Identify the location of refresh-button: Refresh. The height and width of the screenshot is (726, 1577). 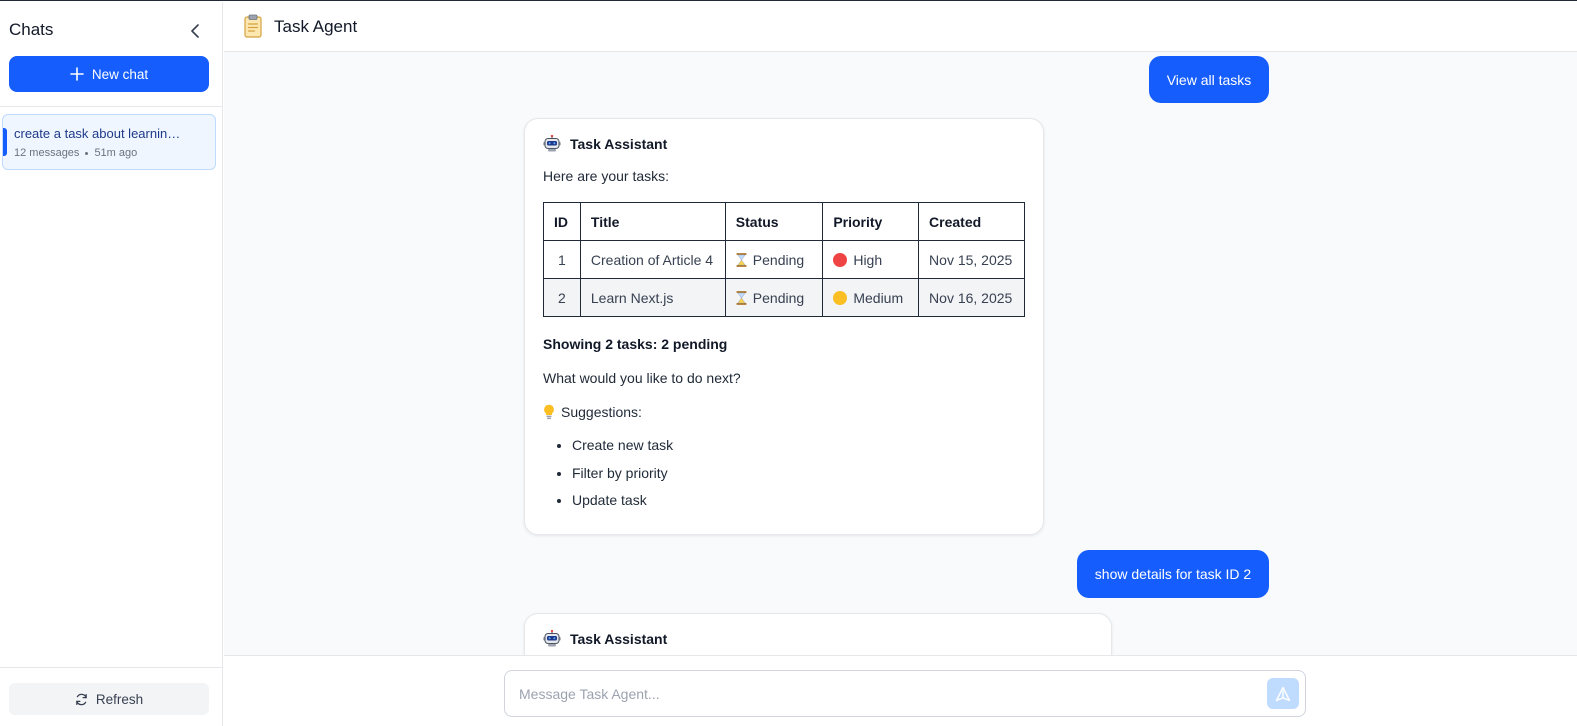
(109, 699).